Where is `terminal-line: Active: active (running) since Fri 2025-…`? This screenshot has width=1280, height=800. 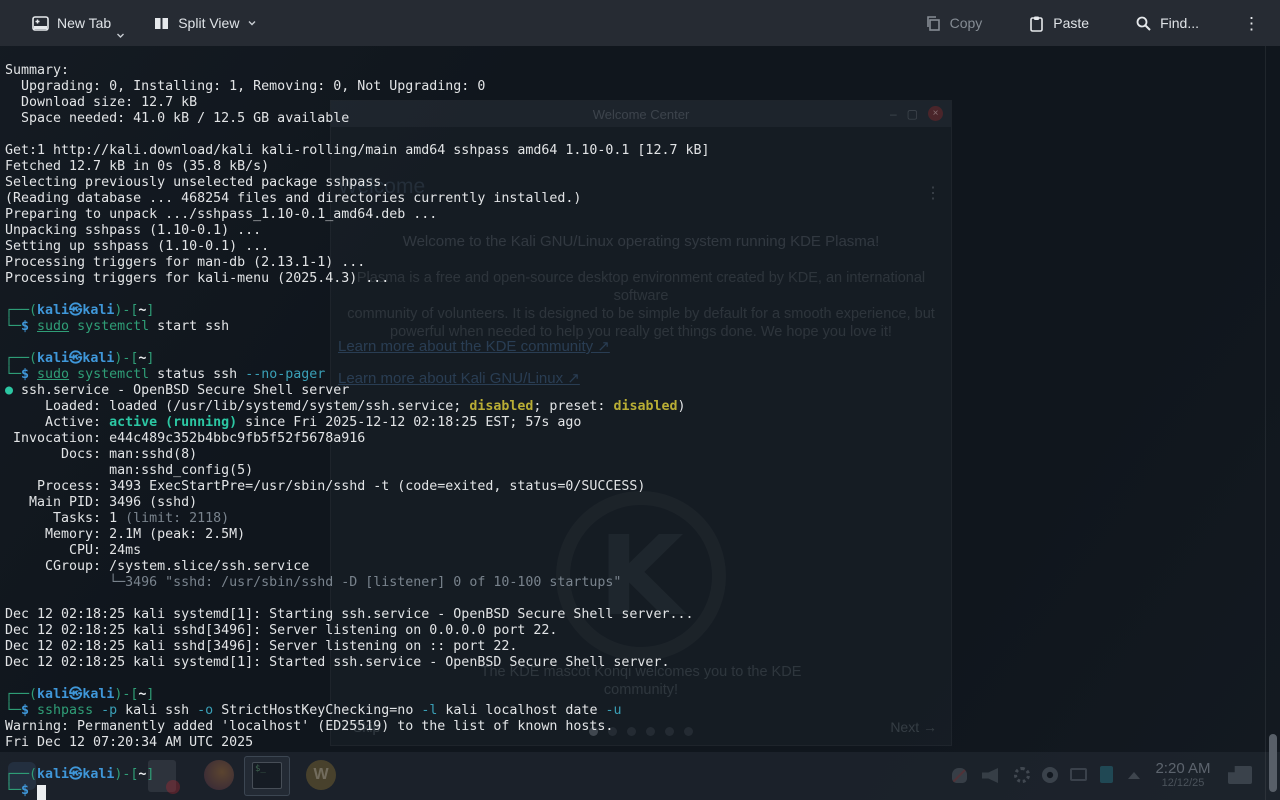 terminal-line: Active: active (running) since Fri 2025-… is located at coordinates (293, 422).